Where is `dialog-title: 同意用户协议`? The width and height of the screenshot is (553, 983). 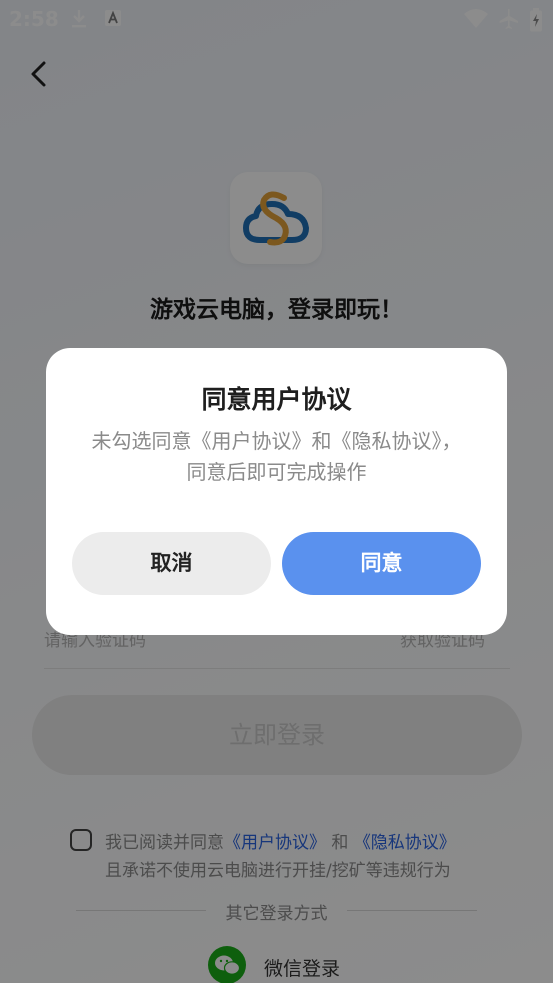
dialog-title: 同意用户协议 is located at coordinates (276, 399).